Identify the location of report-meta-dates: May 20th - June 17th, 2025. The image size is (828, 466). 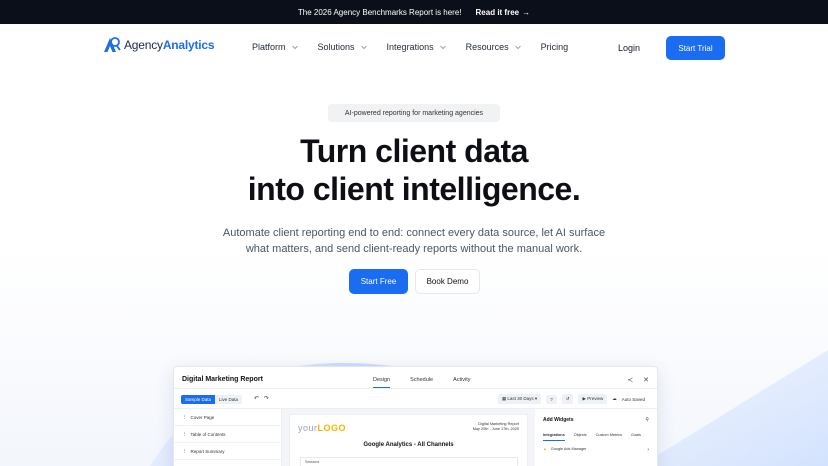
(495, 429).